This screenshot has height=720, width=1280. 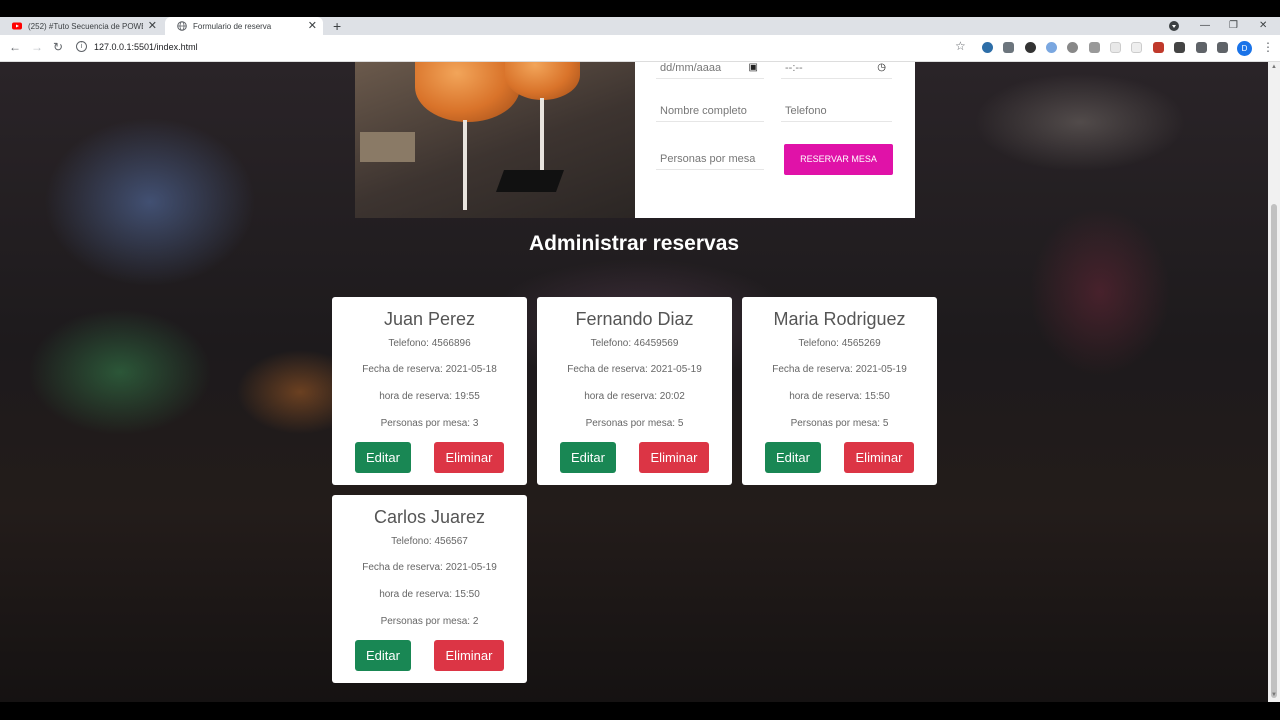 What do you see at coordinates (1222, 47) in the screenshot?
I see `media-queue-icon` at bounding box center [1222, 47].